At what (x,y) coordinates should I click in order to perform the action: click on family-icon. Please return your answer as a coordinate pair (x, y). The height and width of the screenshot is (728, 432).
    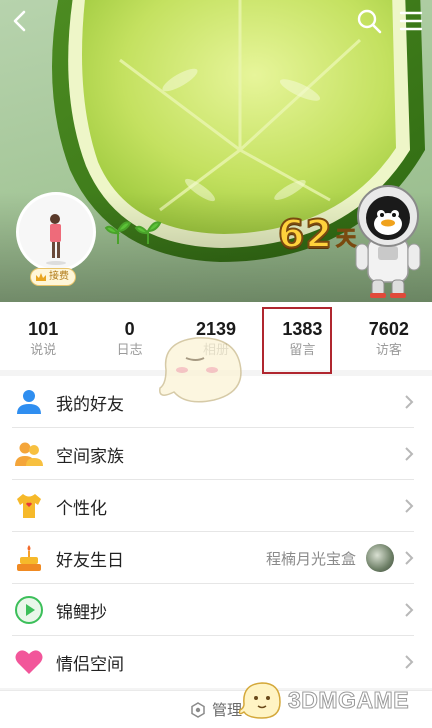
    Looking at the image, I should click on (29, 454).